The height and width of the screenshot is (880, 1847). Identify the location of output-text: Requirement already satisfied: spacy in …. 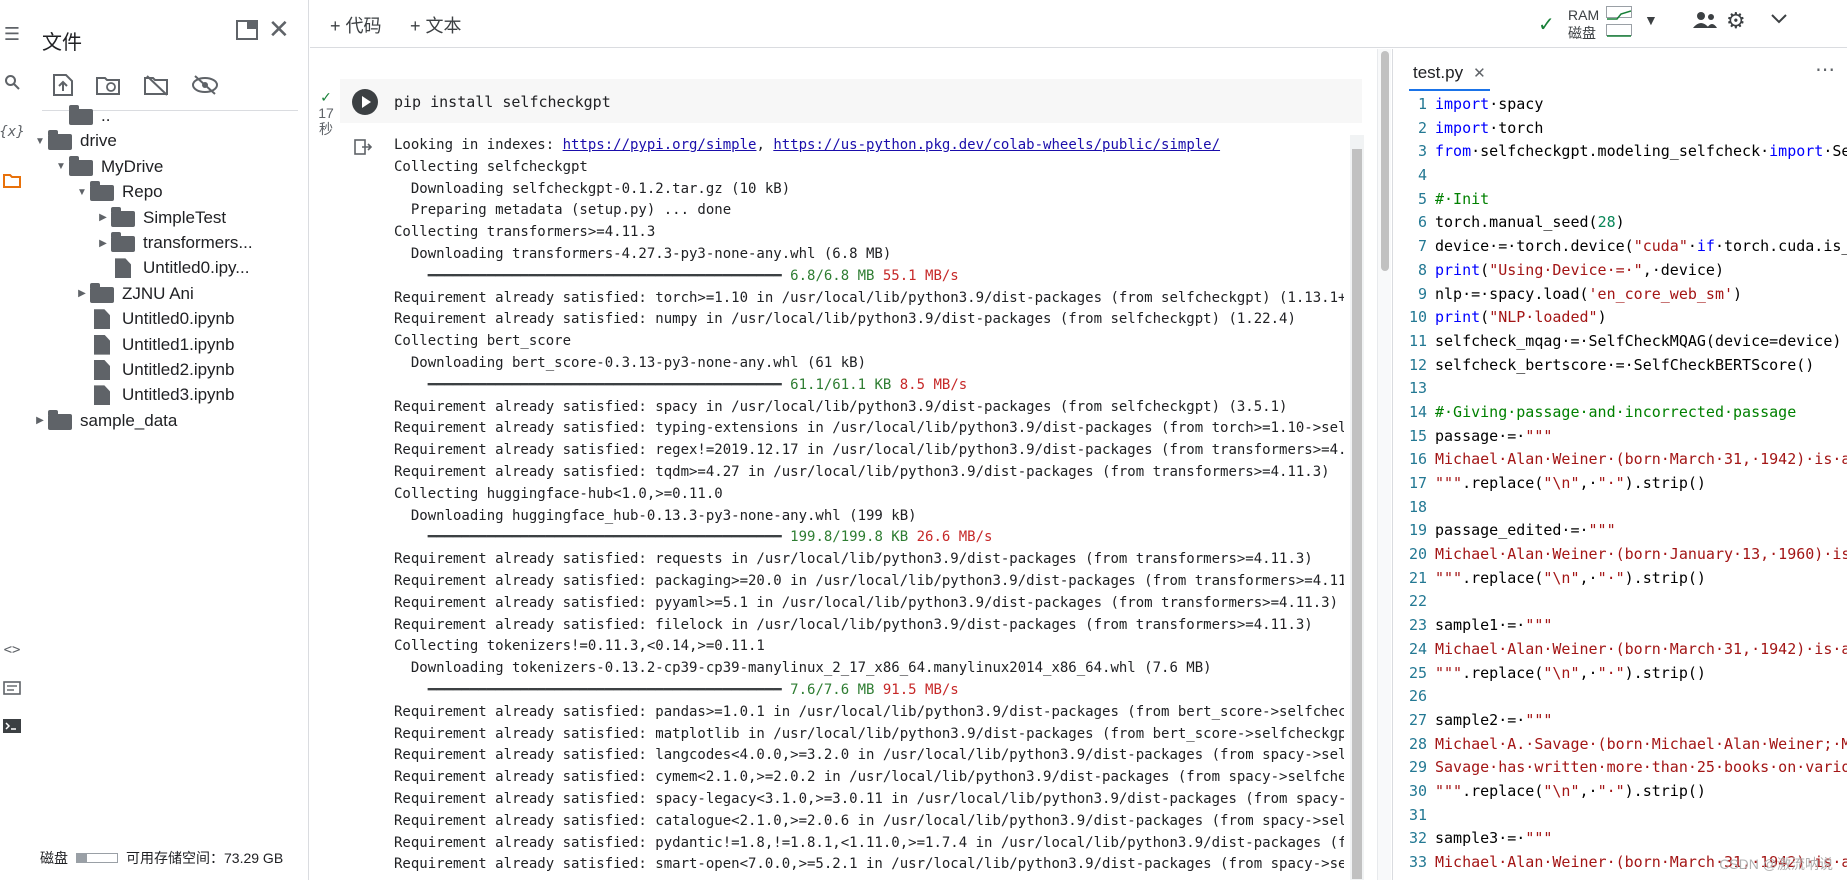
(841, 406).